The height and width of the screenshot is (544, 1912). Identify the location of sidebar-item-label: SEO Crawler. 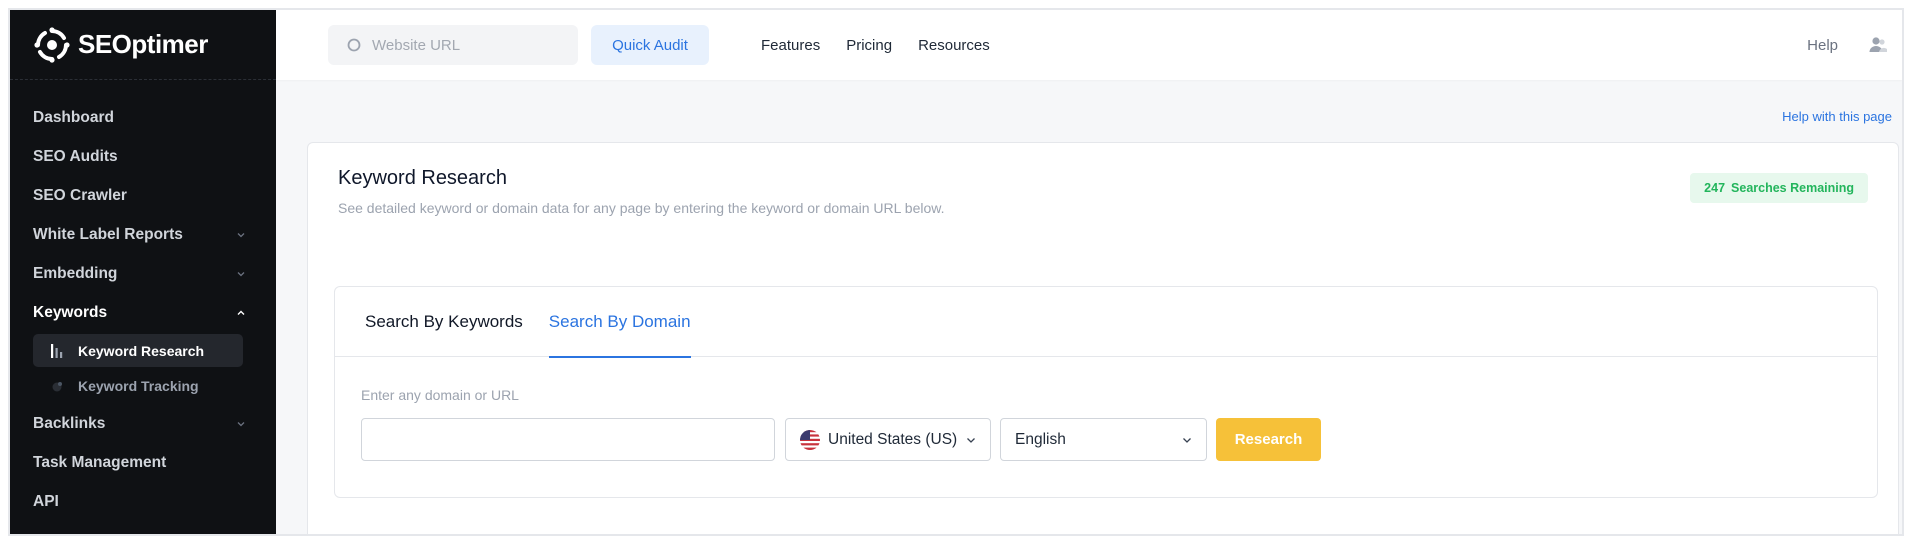
(80, 195).